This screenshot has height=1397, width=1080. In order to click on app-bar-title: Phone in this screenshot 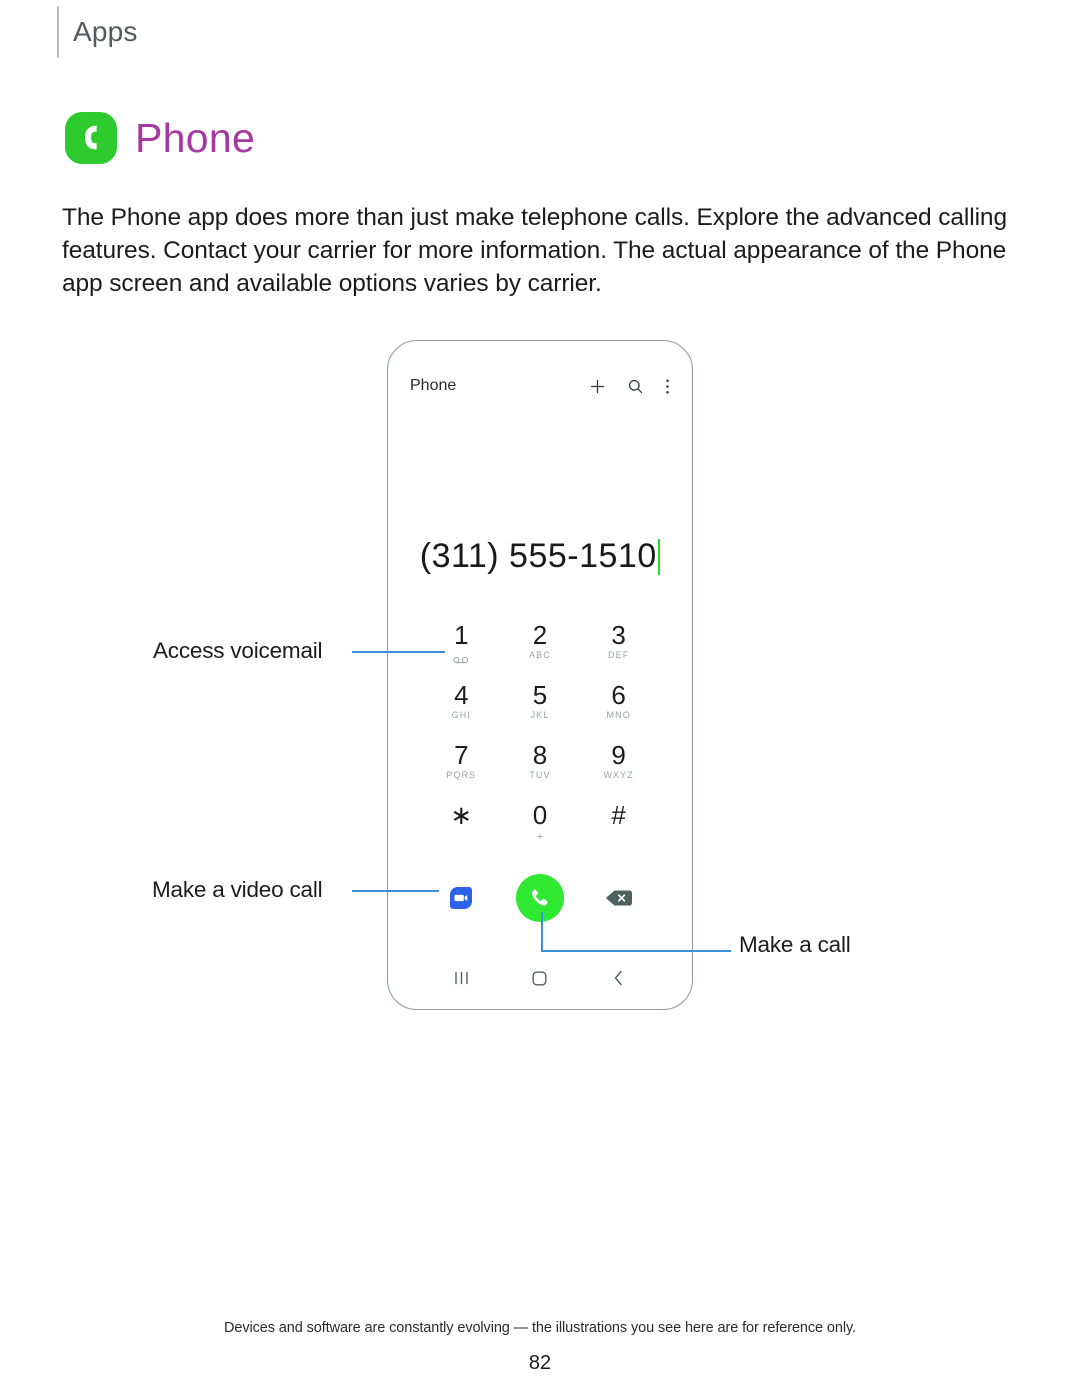, I will do `click(433, 385)`.